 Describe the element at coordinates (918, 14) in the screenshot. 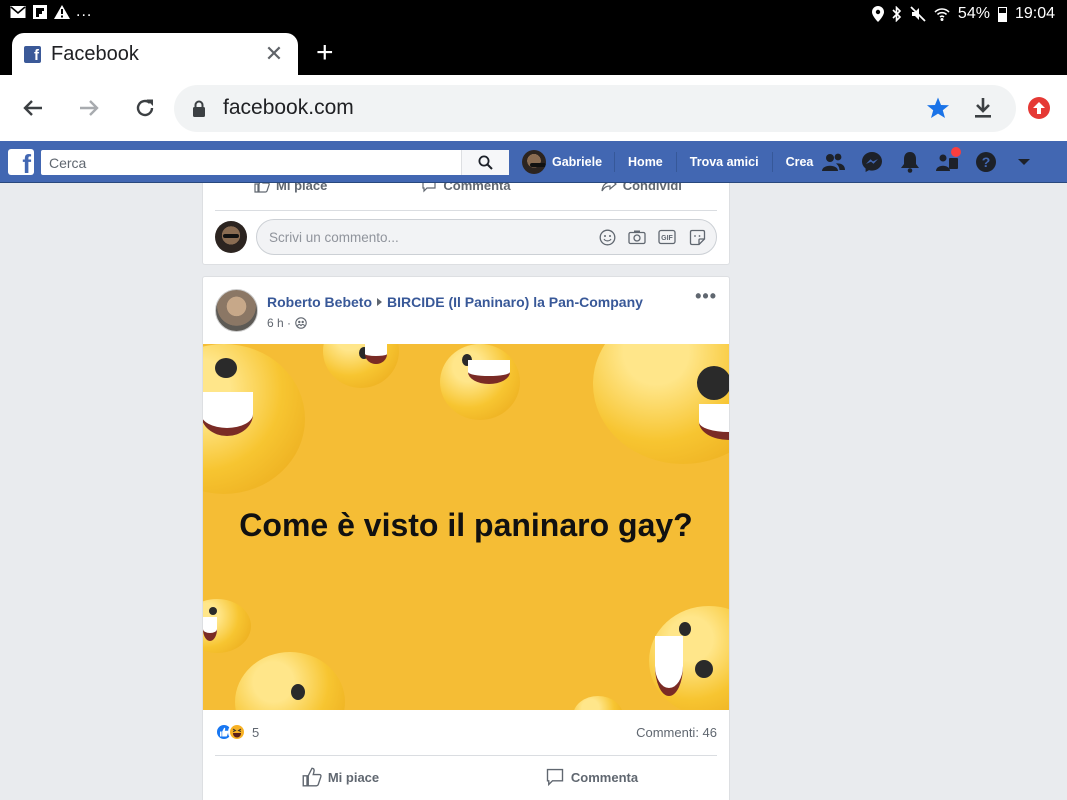

I see `mute-icon` at that location.